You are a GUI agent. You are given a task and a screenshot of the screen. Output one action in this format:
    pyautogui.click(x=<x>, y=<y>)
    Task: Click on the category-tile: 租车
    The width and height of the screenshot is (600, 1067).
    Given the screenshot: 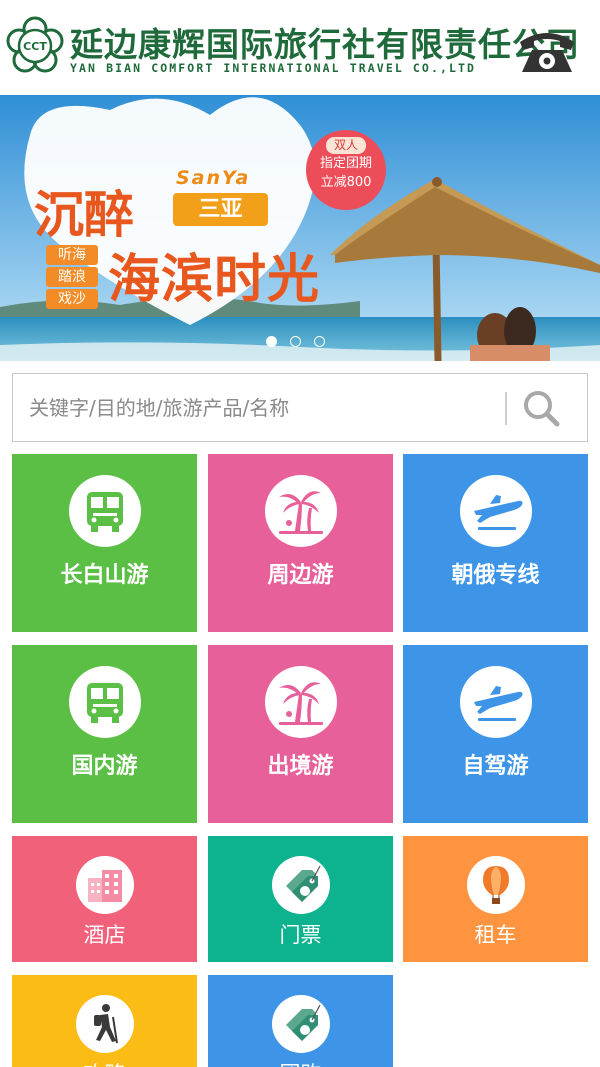 What is the action you would take?
    pyautogui.click(x=495, y=899)
    